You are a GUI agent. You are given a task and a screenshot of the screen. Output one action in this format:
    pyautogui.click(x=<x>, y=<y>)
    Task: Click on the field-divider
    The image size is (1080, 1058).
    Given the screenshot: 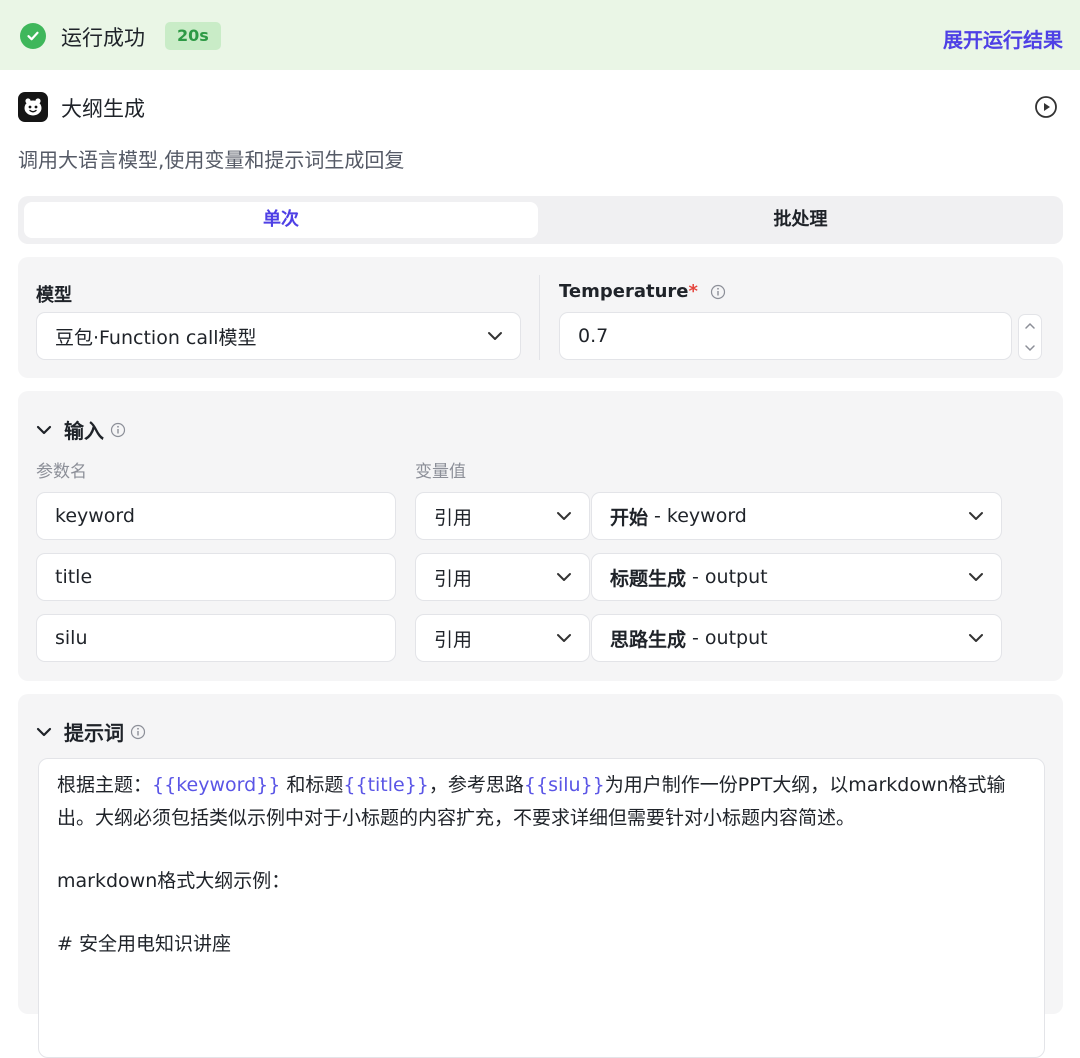 What is the action you would take?
    pyautogui.click(x=539, y=317)
    